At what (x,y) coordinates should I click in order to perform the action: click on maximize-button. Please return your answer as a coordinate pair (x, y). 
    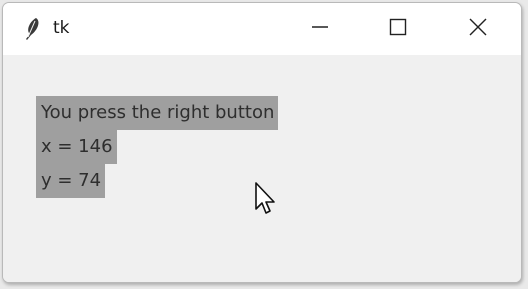
    Looking at the image, I should click on (398, 29).